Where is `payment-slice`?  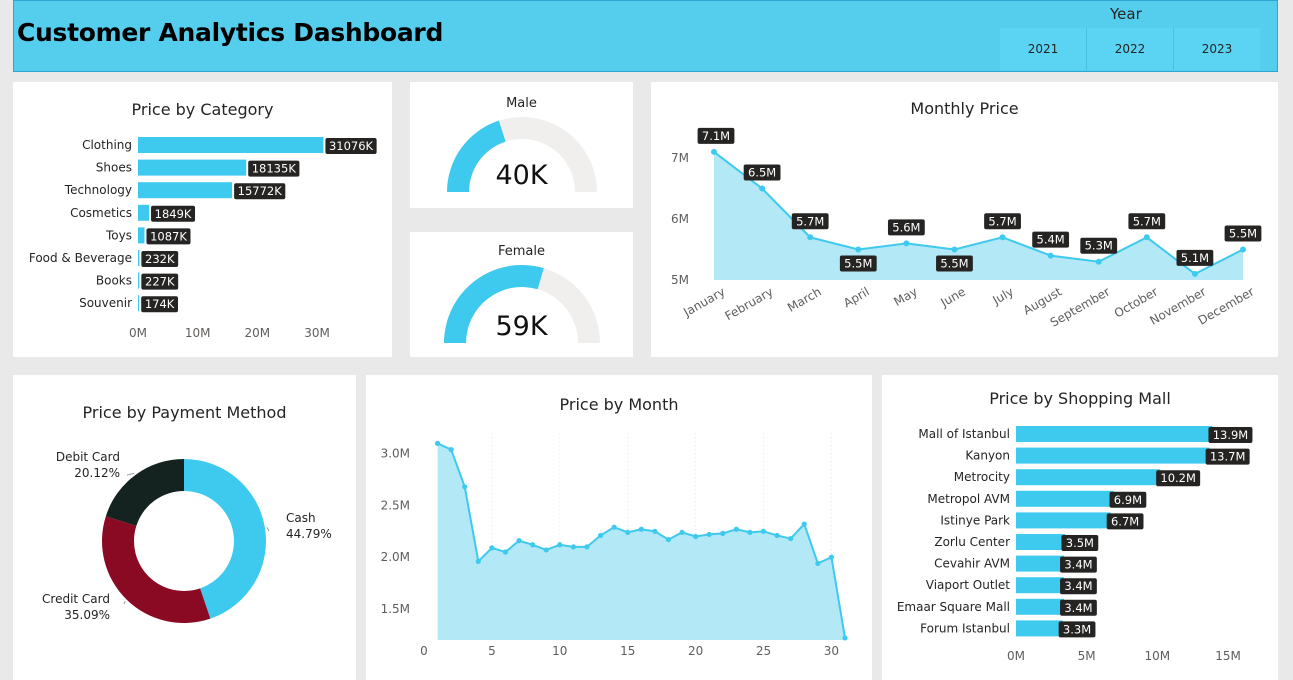
payment-slice is located at coordinates (156, 569).